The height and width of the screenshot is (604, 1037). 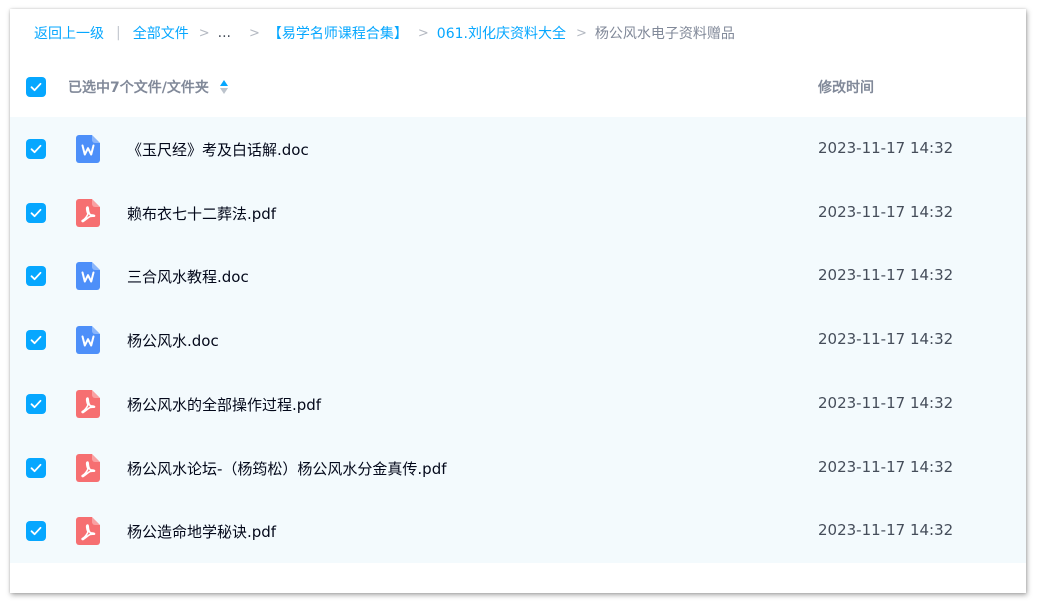 What do you see at coordinates (201, 213) in the screenshot?
I see `file-name: 赖布衣七十二葬法.pdf` at bounding box center [201, 213].